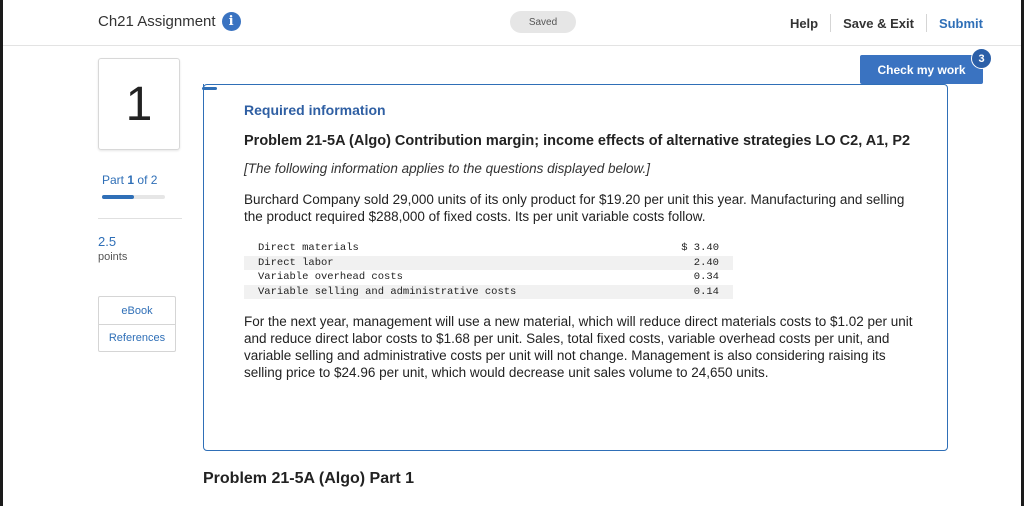  Describe the element at coordinates (308, 248) in the screenshot. I see `cost-label: Direct materials` at that location.